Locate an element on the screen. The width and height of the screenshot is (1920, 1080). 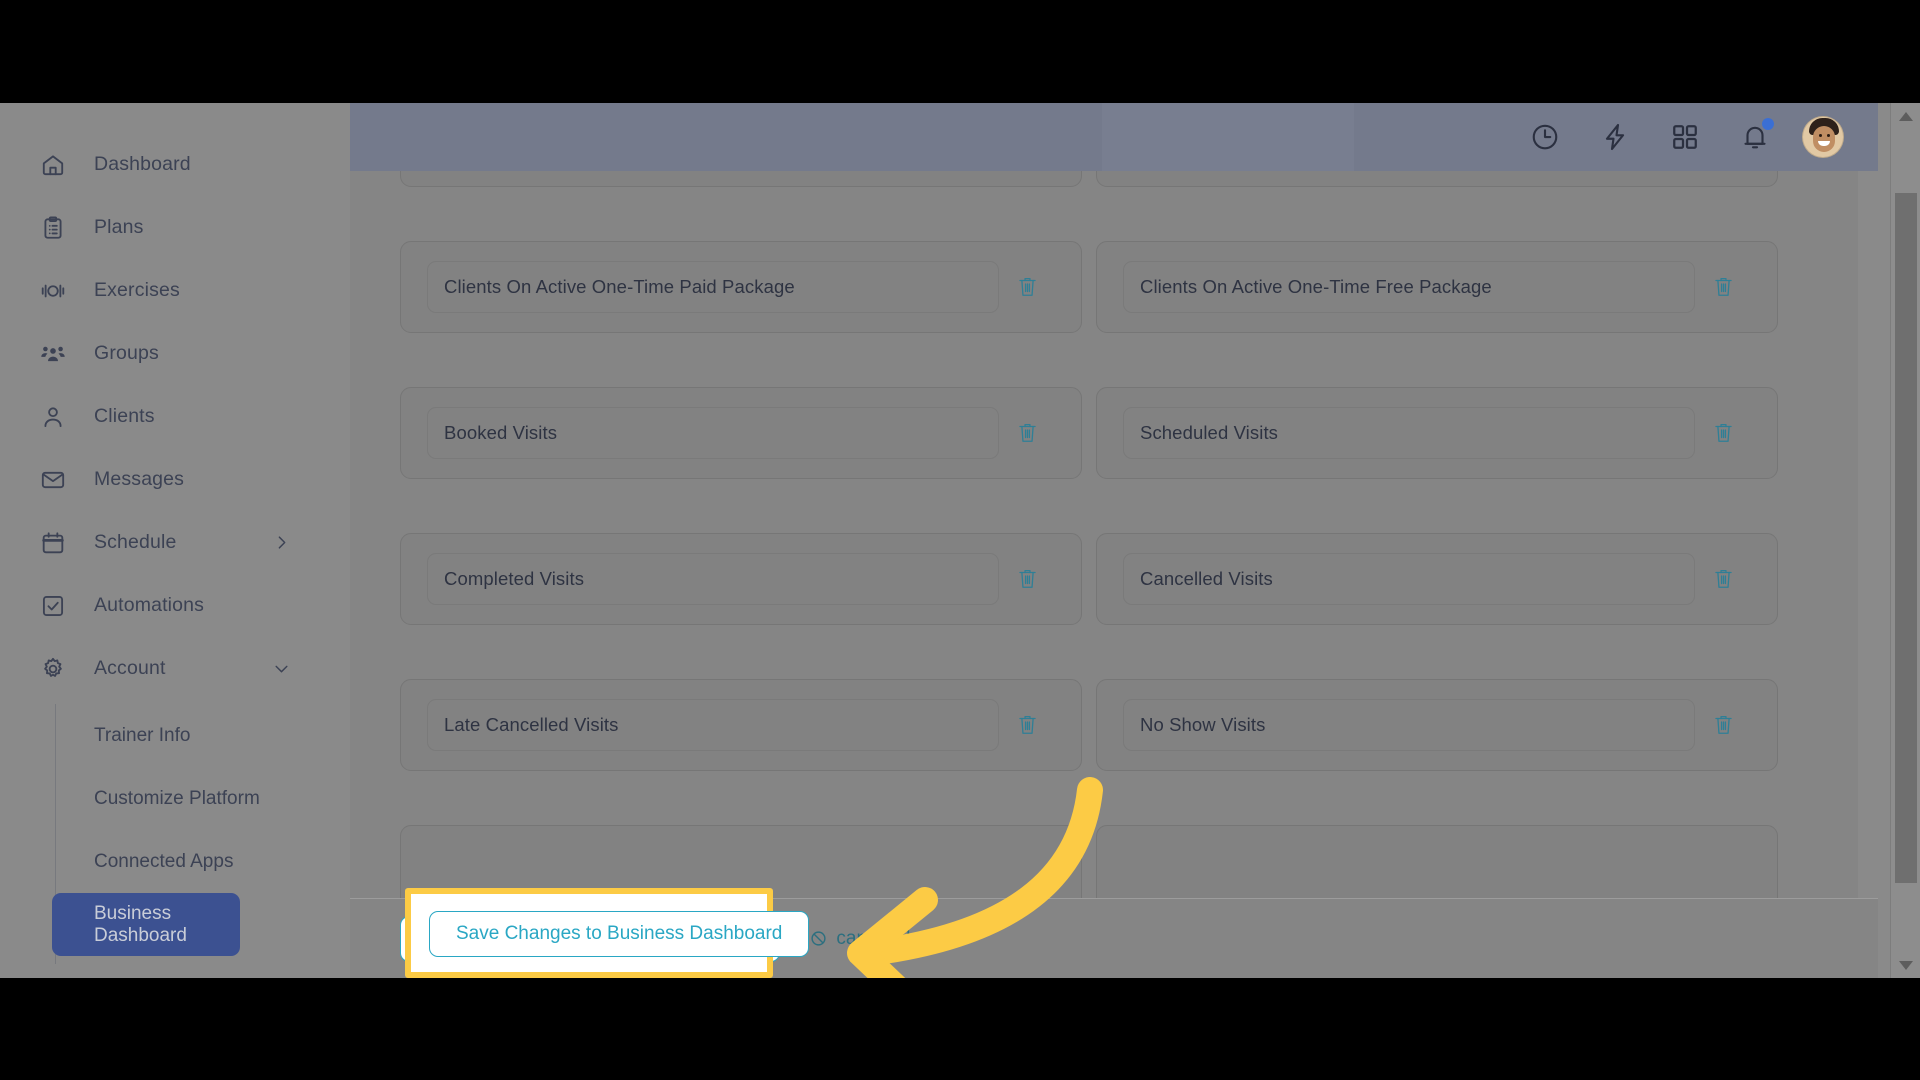
metric-name-input: Completed Visits is located at coordinates (713, 579).